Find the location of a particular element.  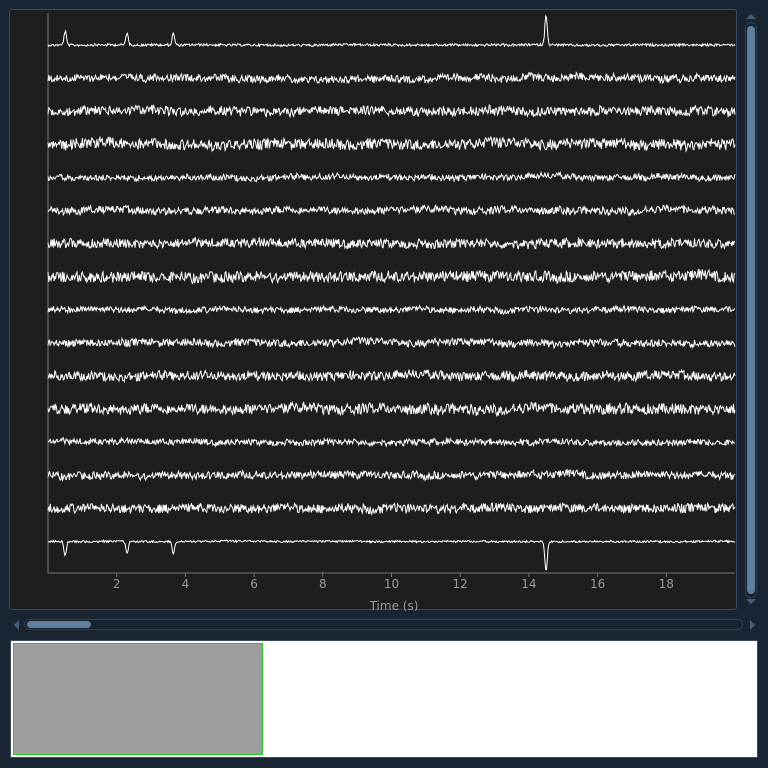

vertical-scrollbar is located at coordinates (751, 310).